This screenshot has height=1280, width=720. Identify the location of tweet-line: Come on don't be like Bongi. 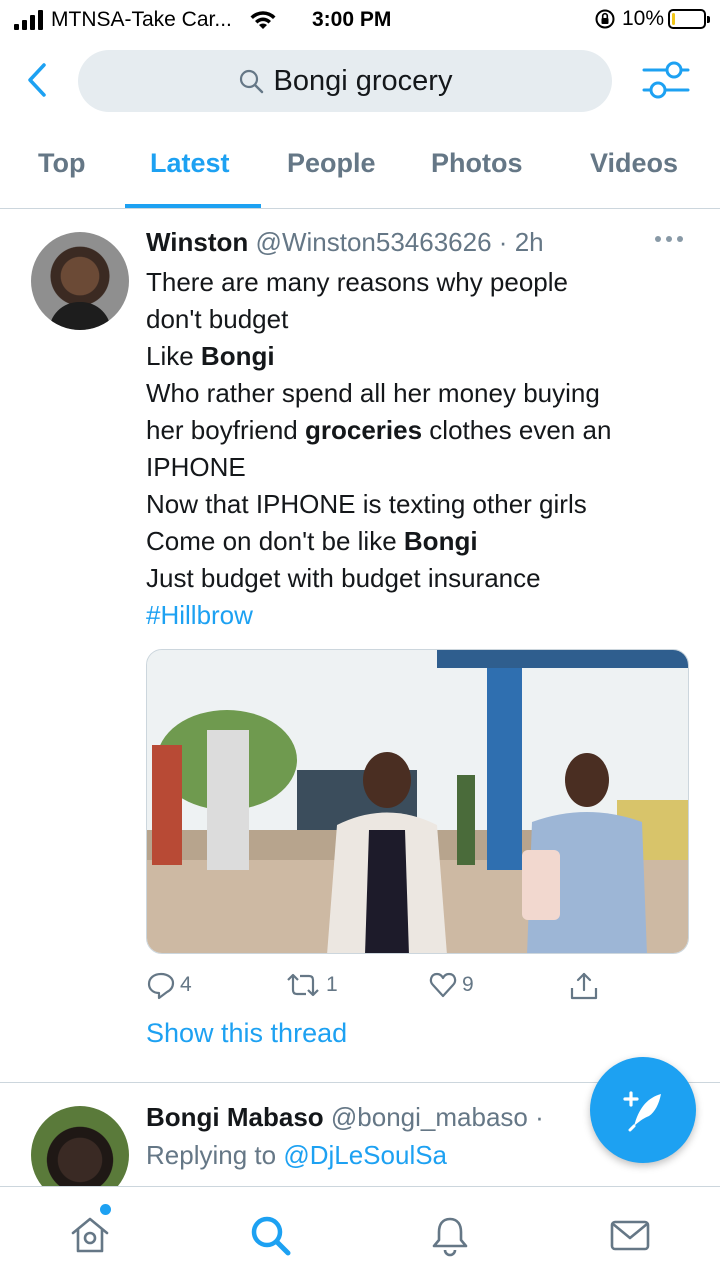
(426, 541).